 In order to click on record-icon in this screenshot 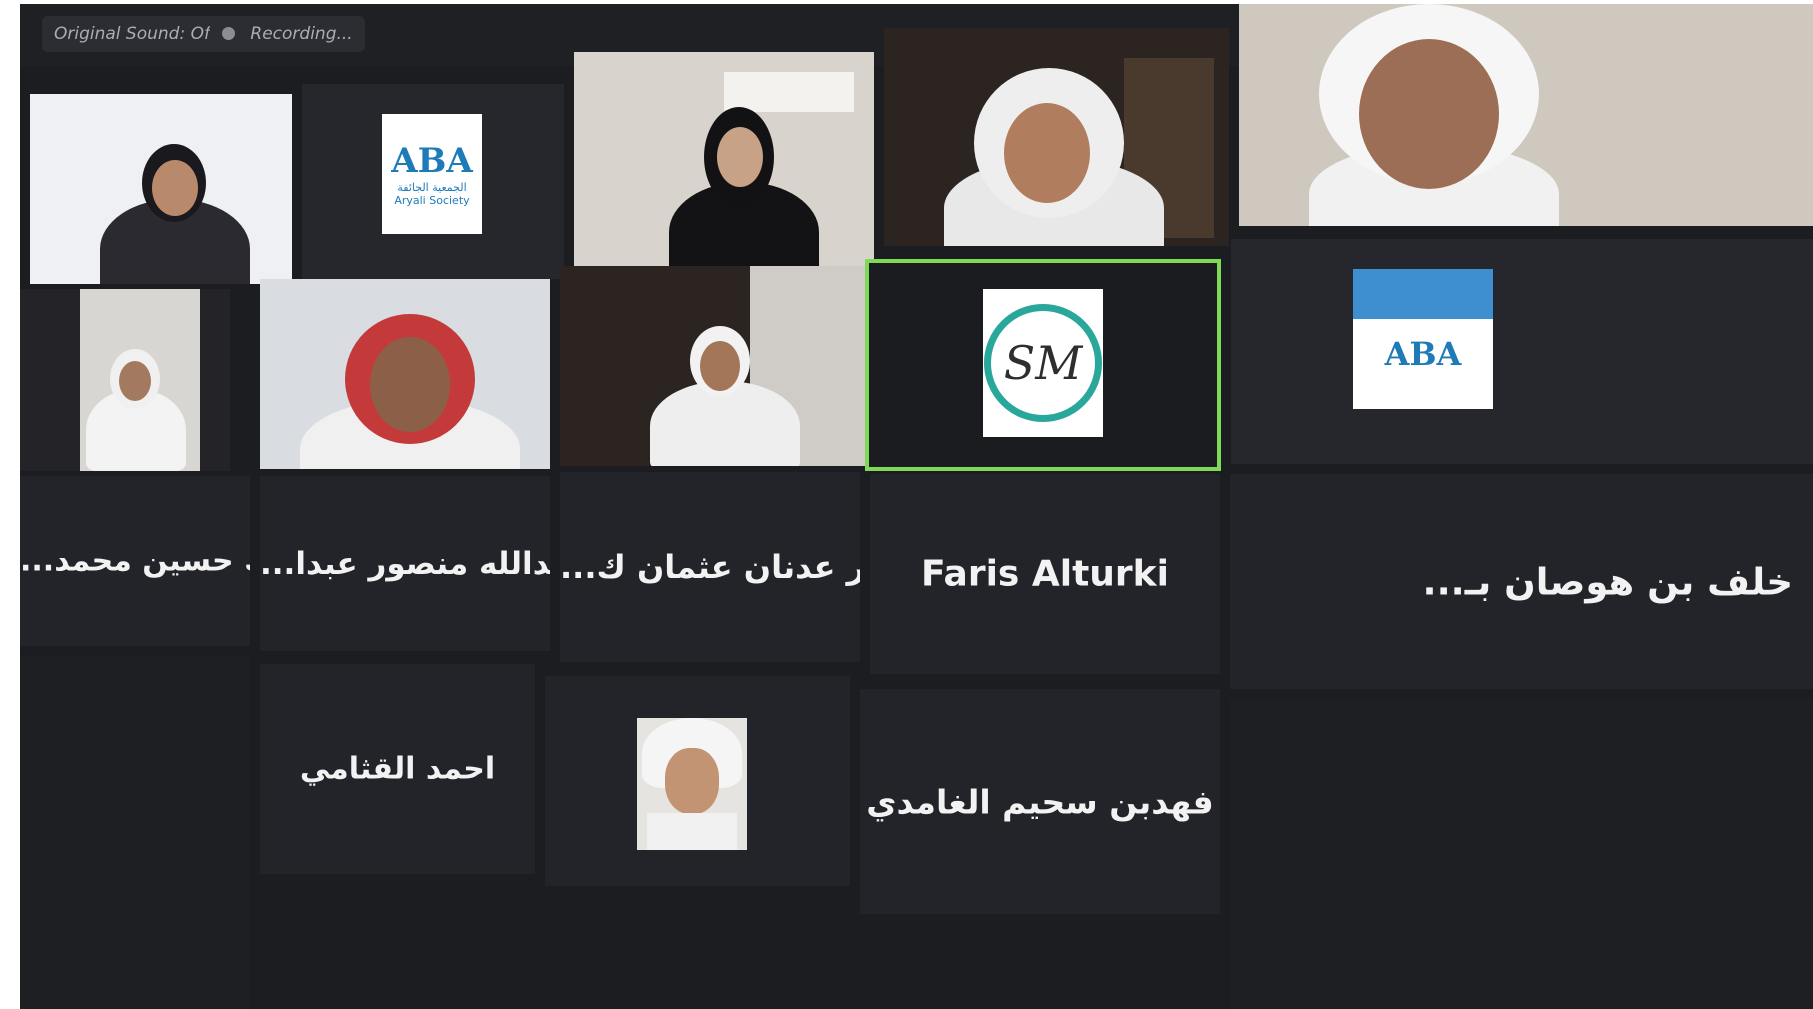, I will do `click(228, 33)`.